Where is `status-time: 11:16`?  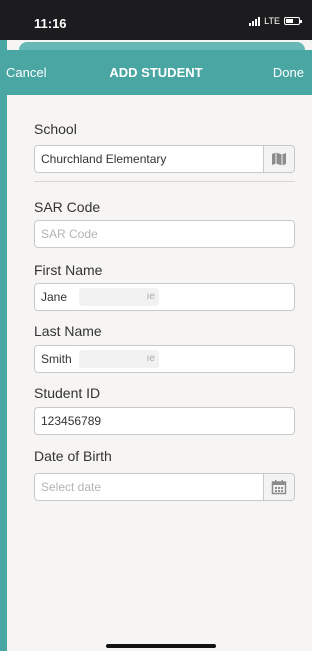 status-time: 11:16 is located at coordinates (50, 23).